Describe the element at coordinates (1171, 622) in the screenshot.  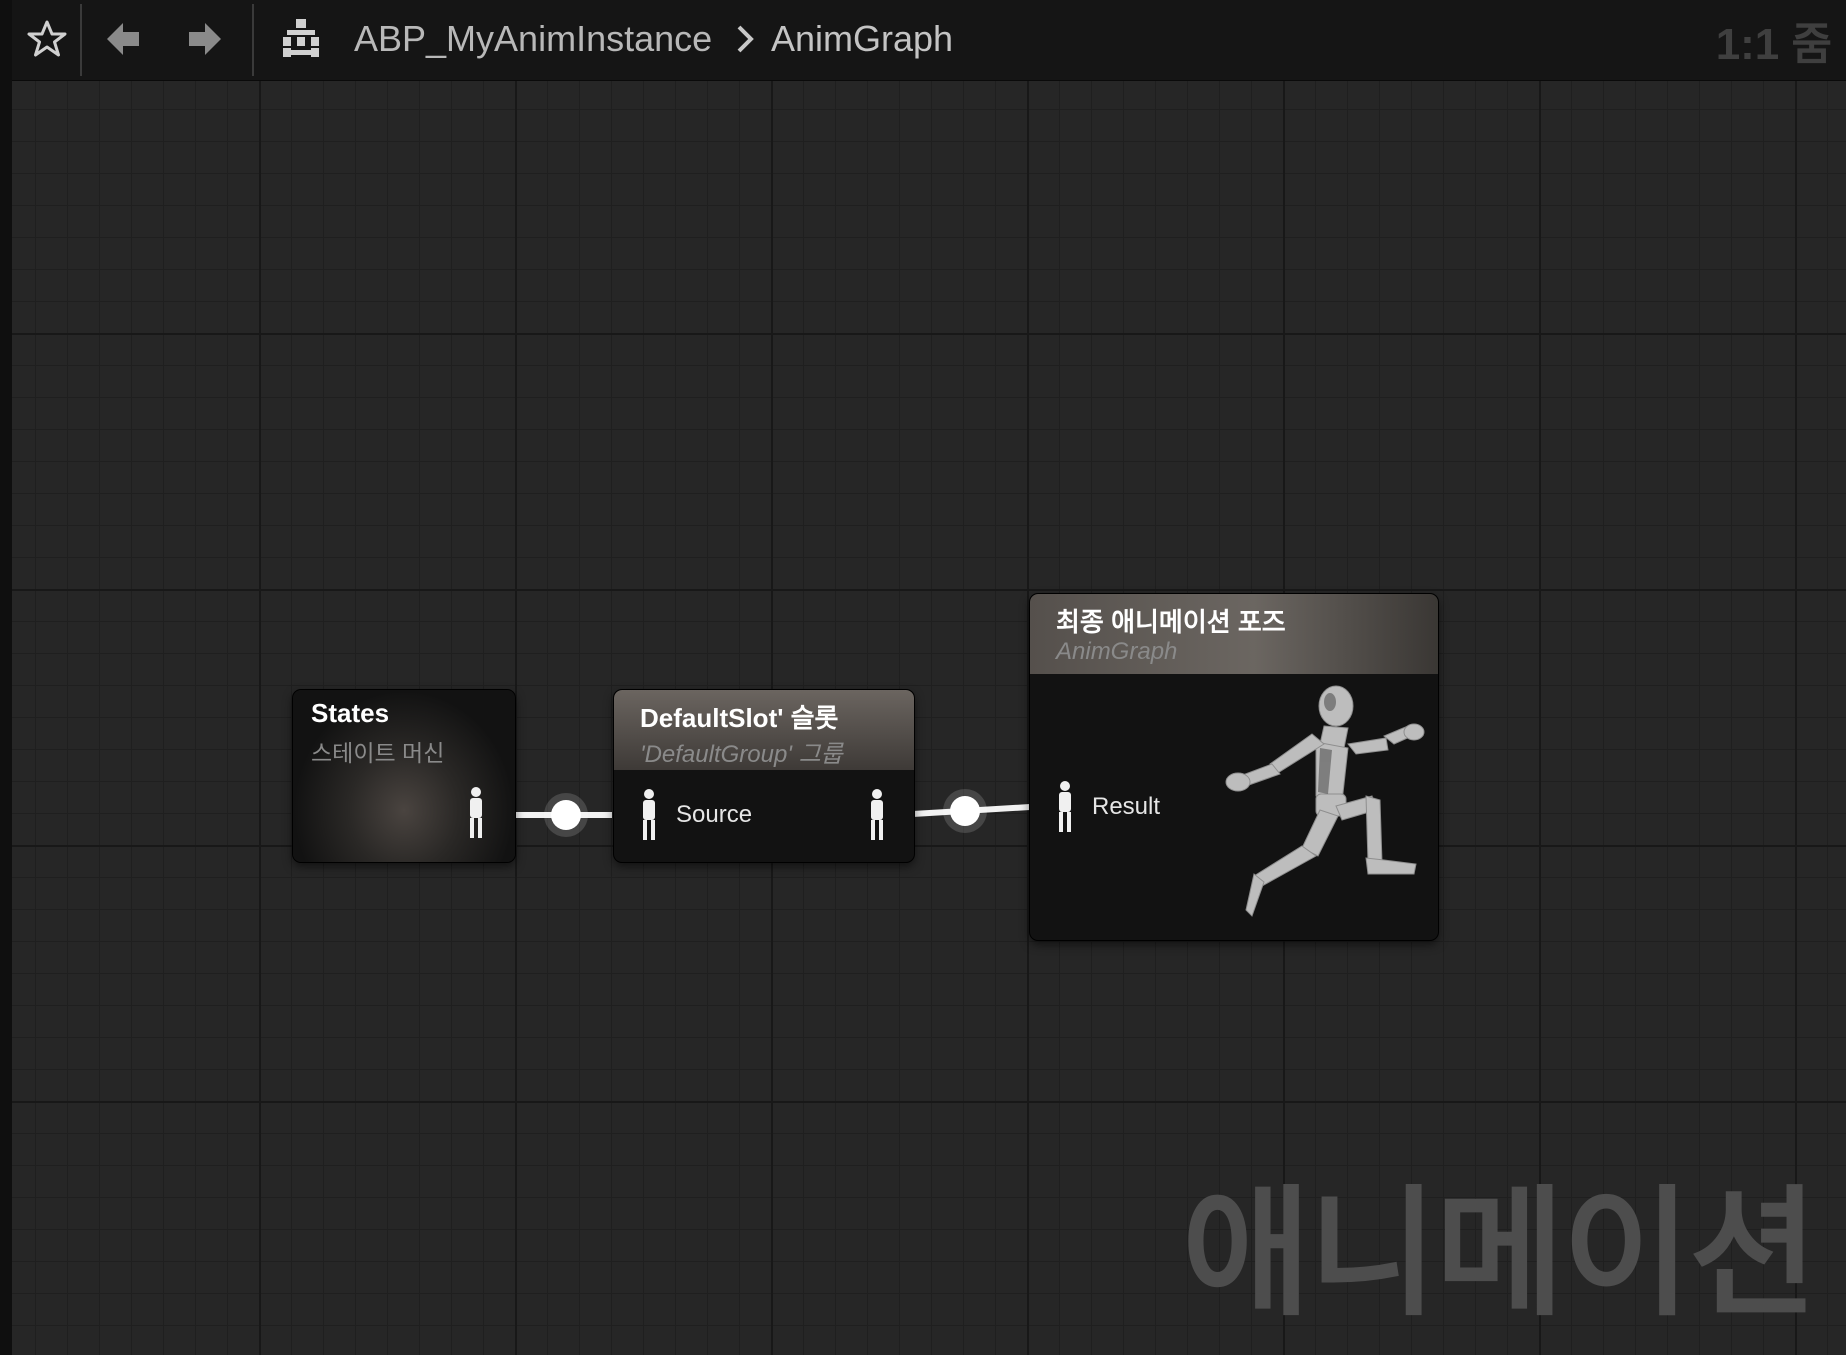
I see `node-title: 최종 애니메이션 포즈` at that location.